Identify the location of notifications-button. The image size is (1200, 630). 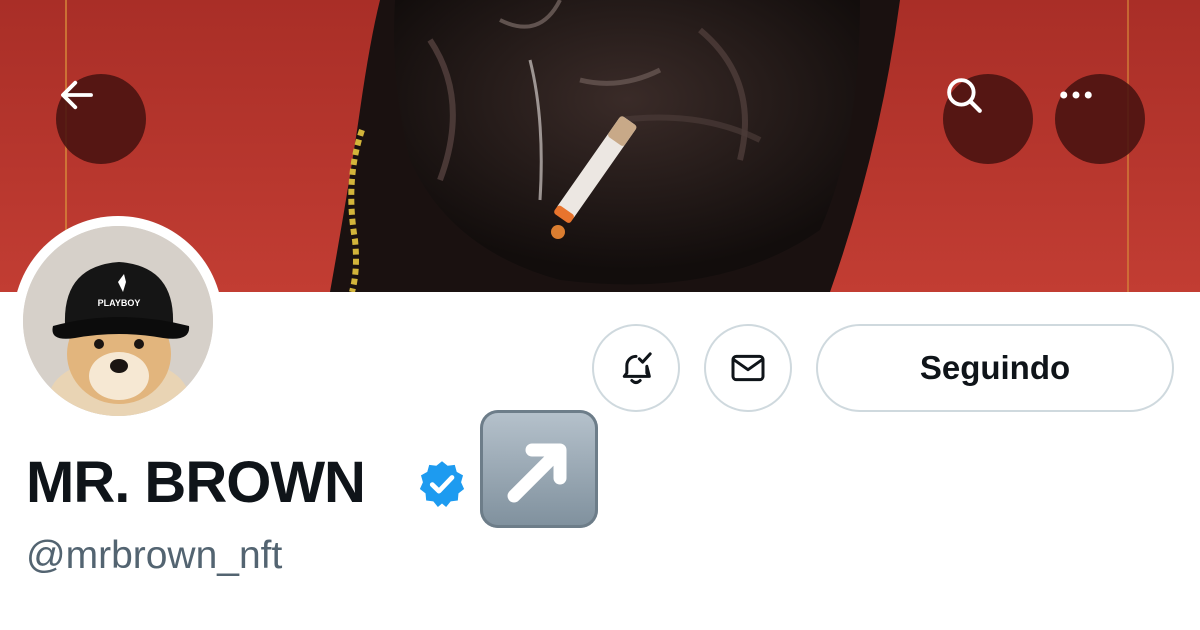
(636, 368).